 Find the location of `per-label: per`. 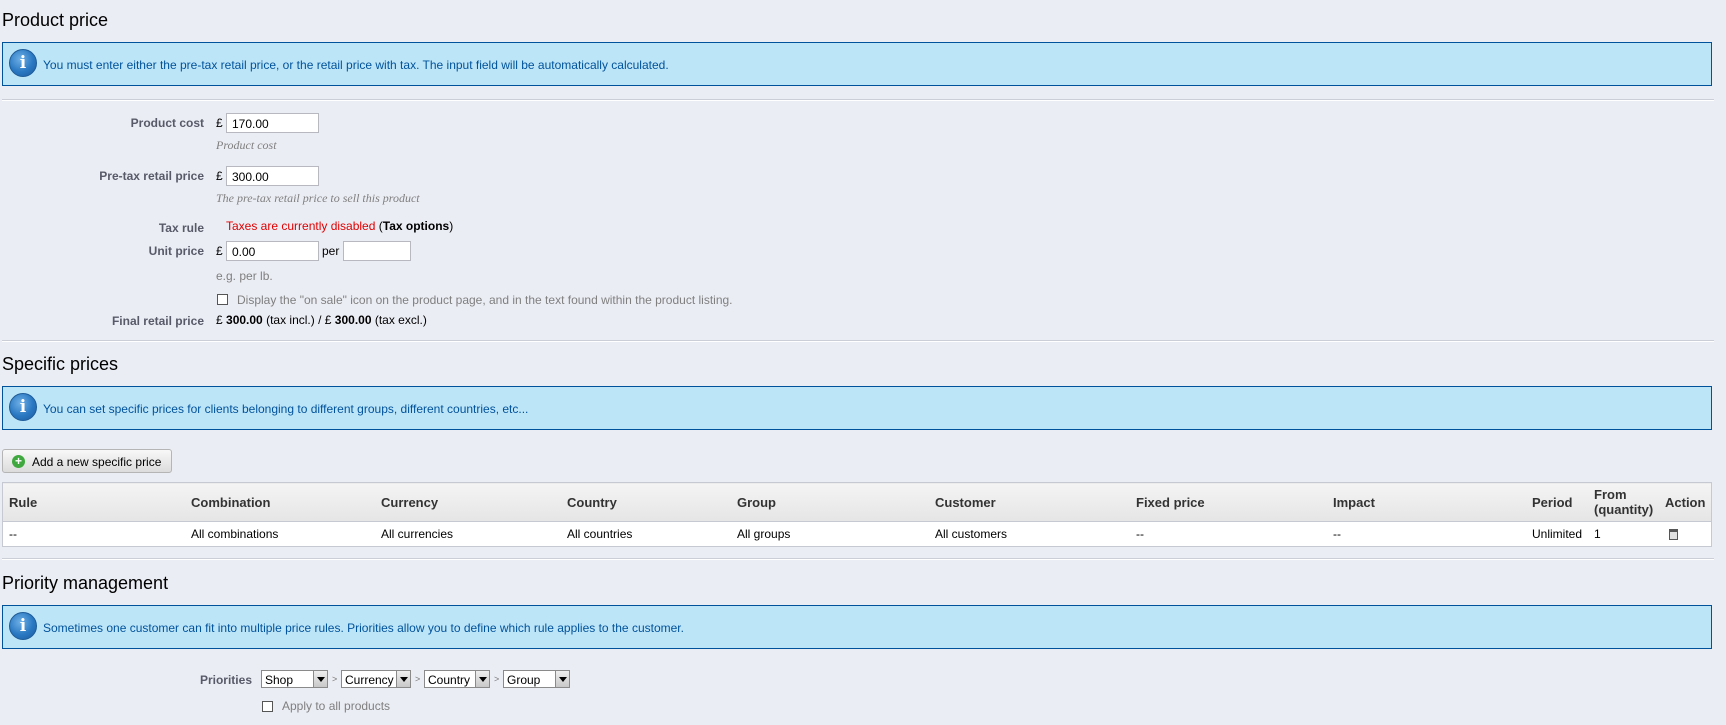

per-label: per is located at coordinates (331, 251).